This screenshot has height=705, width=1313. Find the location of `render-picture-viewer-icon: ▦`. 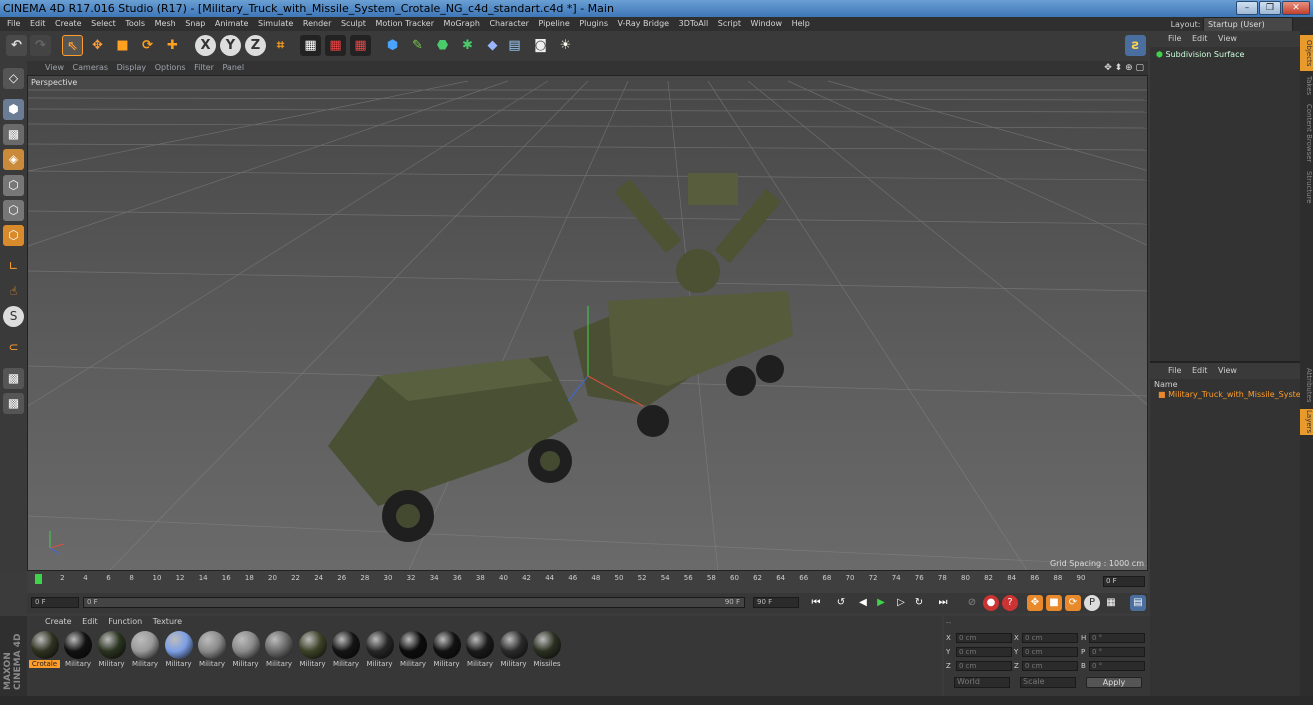

render-picture-viewer-icon: ▦ is located at coordinates (335, 45).